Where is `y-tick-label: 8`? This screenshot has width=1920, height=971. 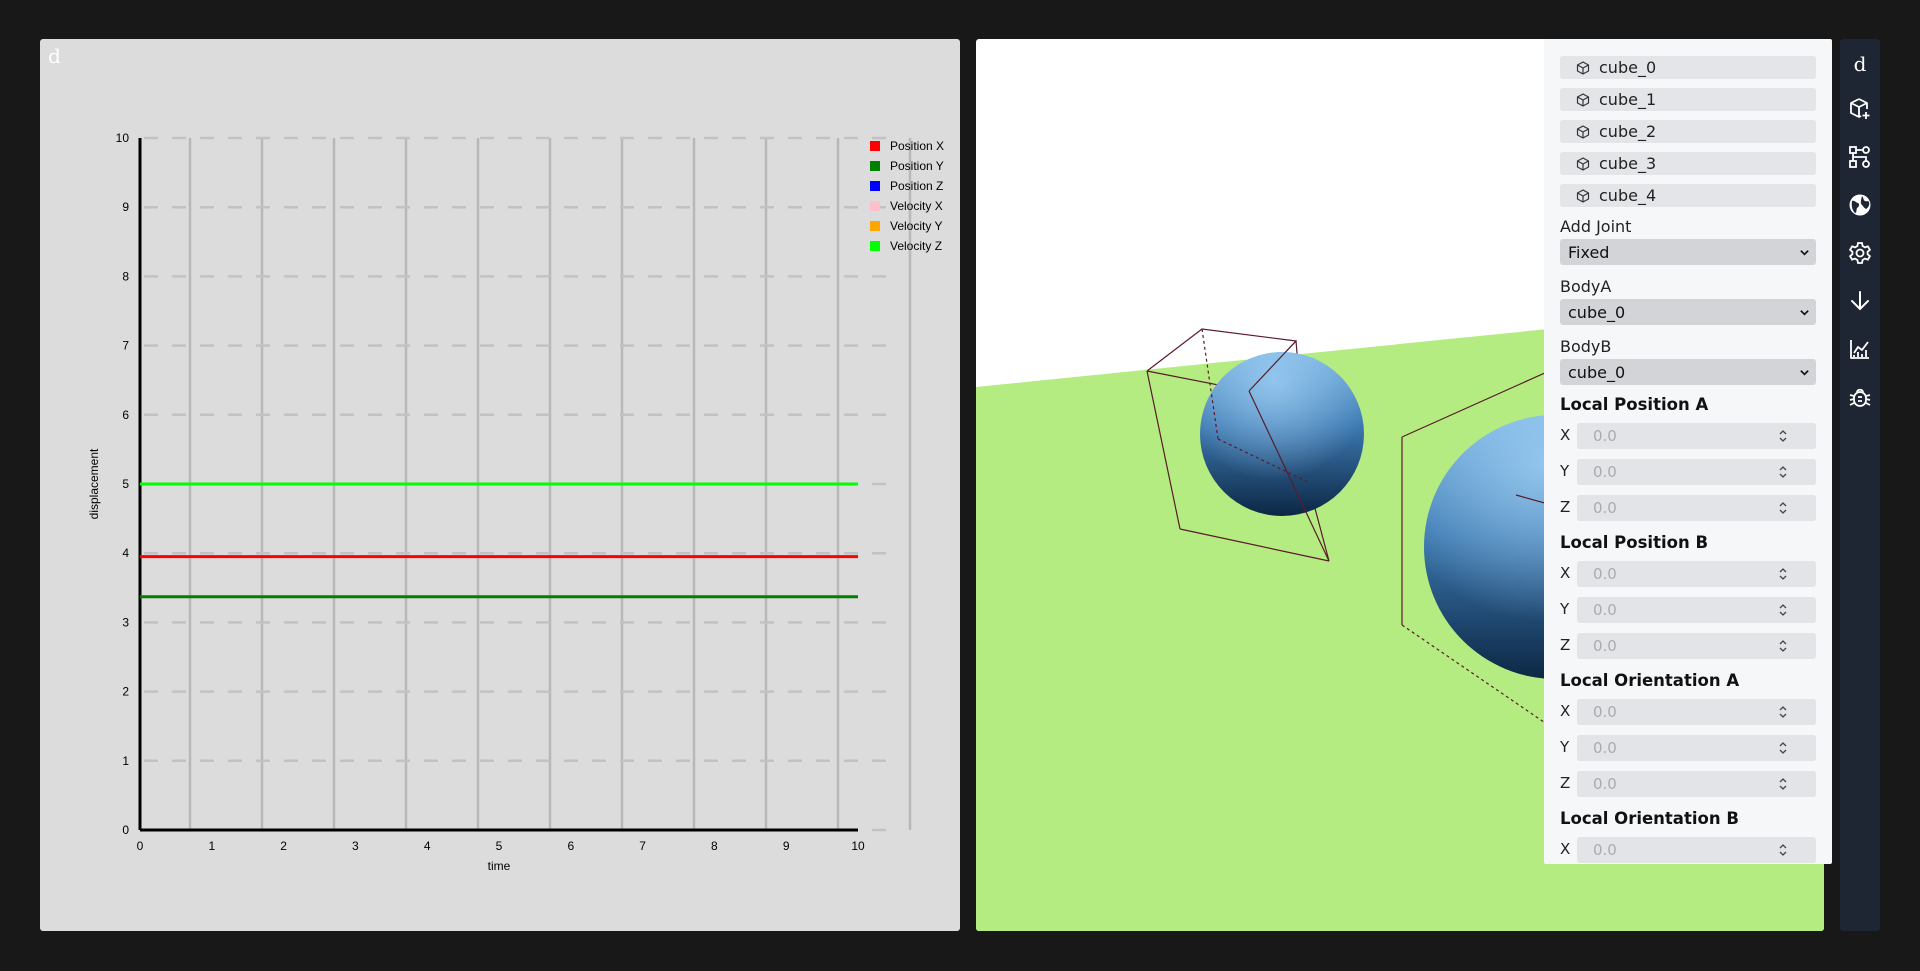 y-tick-label: 8 is located at coordinates (125, 276).